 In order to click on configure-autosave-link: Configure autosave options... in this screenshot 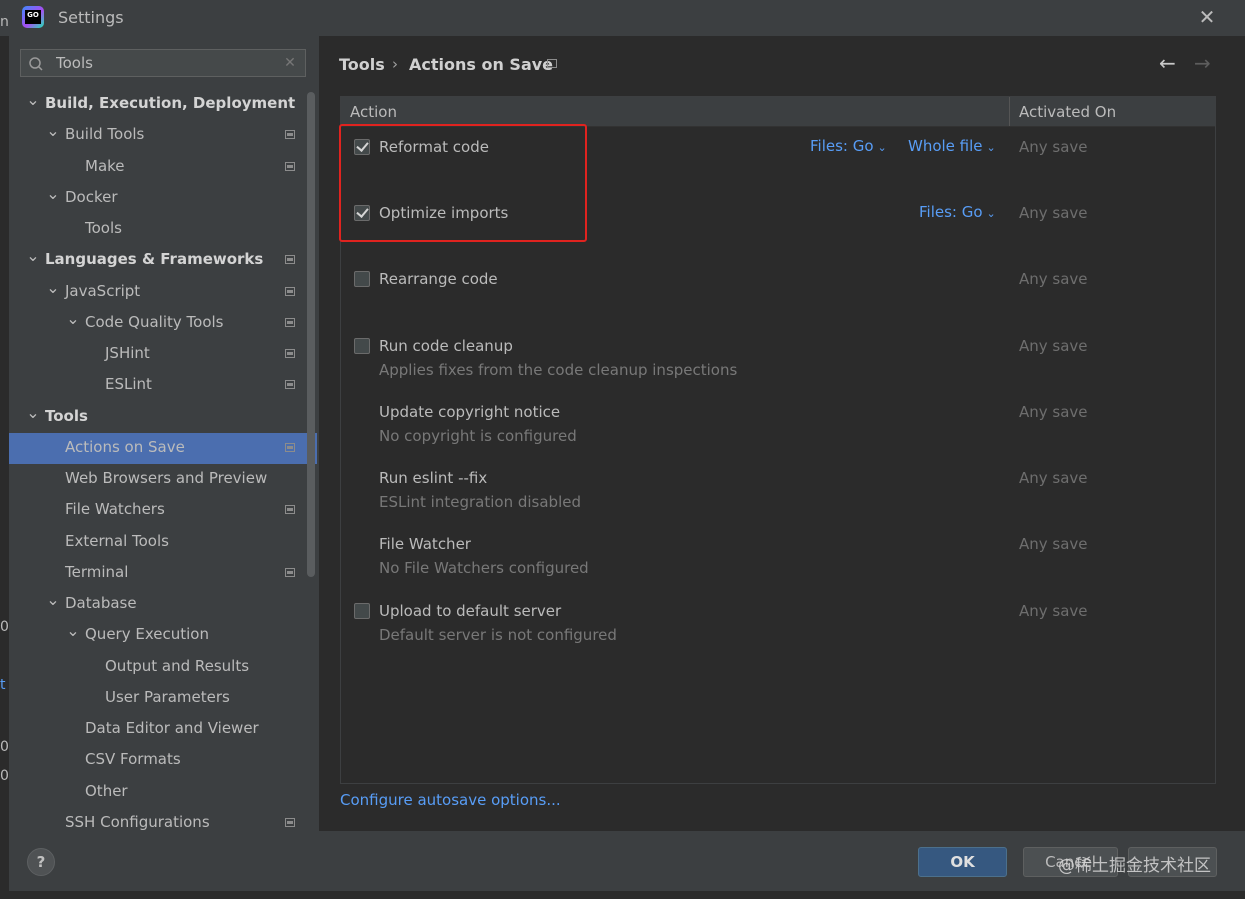, I will do `click(450, 800)`.